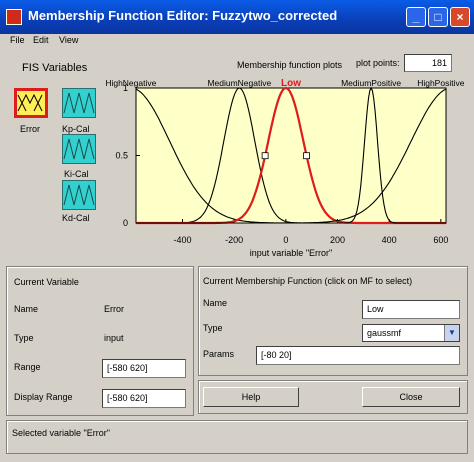 The image size is (474, 462). What do you see at coordinates (125, 223) in the screenshot?
I see `y-tick-label: 0` at bounding box center [125, 223].